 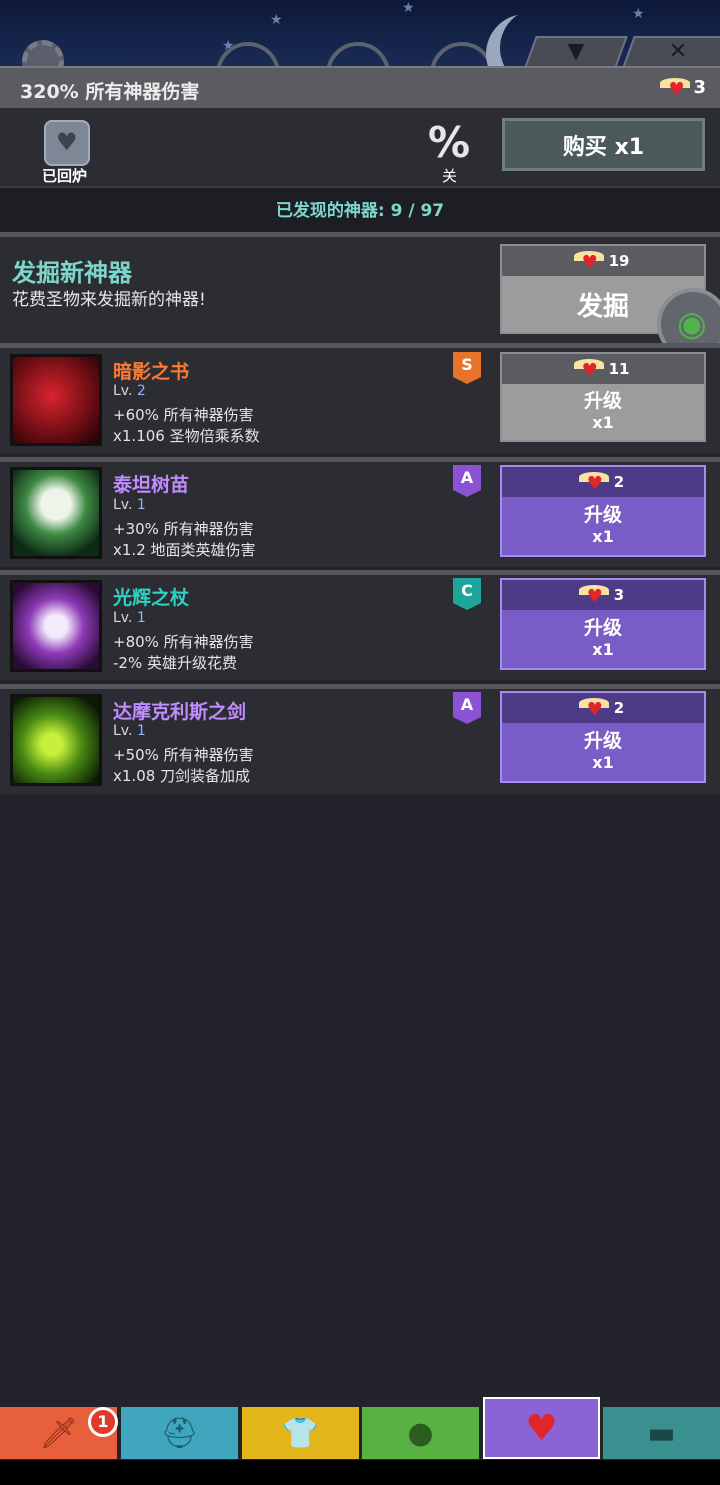 I want to click on artifact-name: 暗影之书, so click(x=151, y=372).